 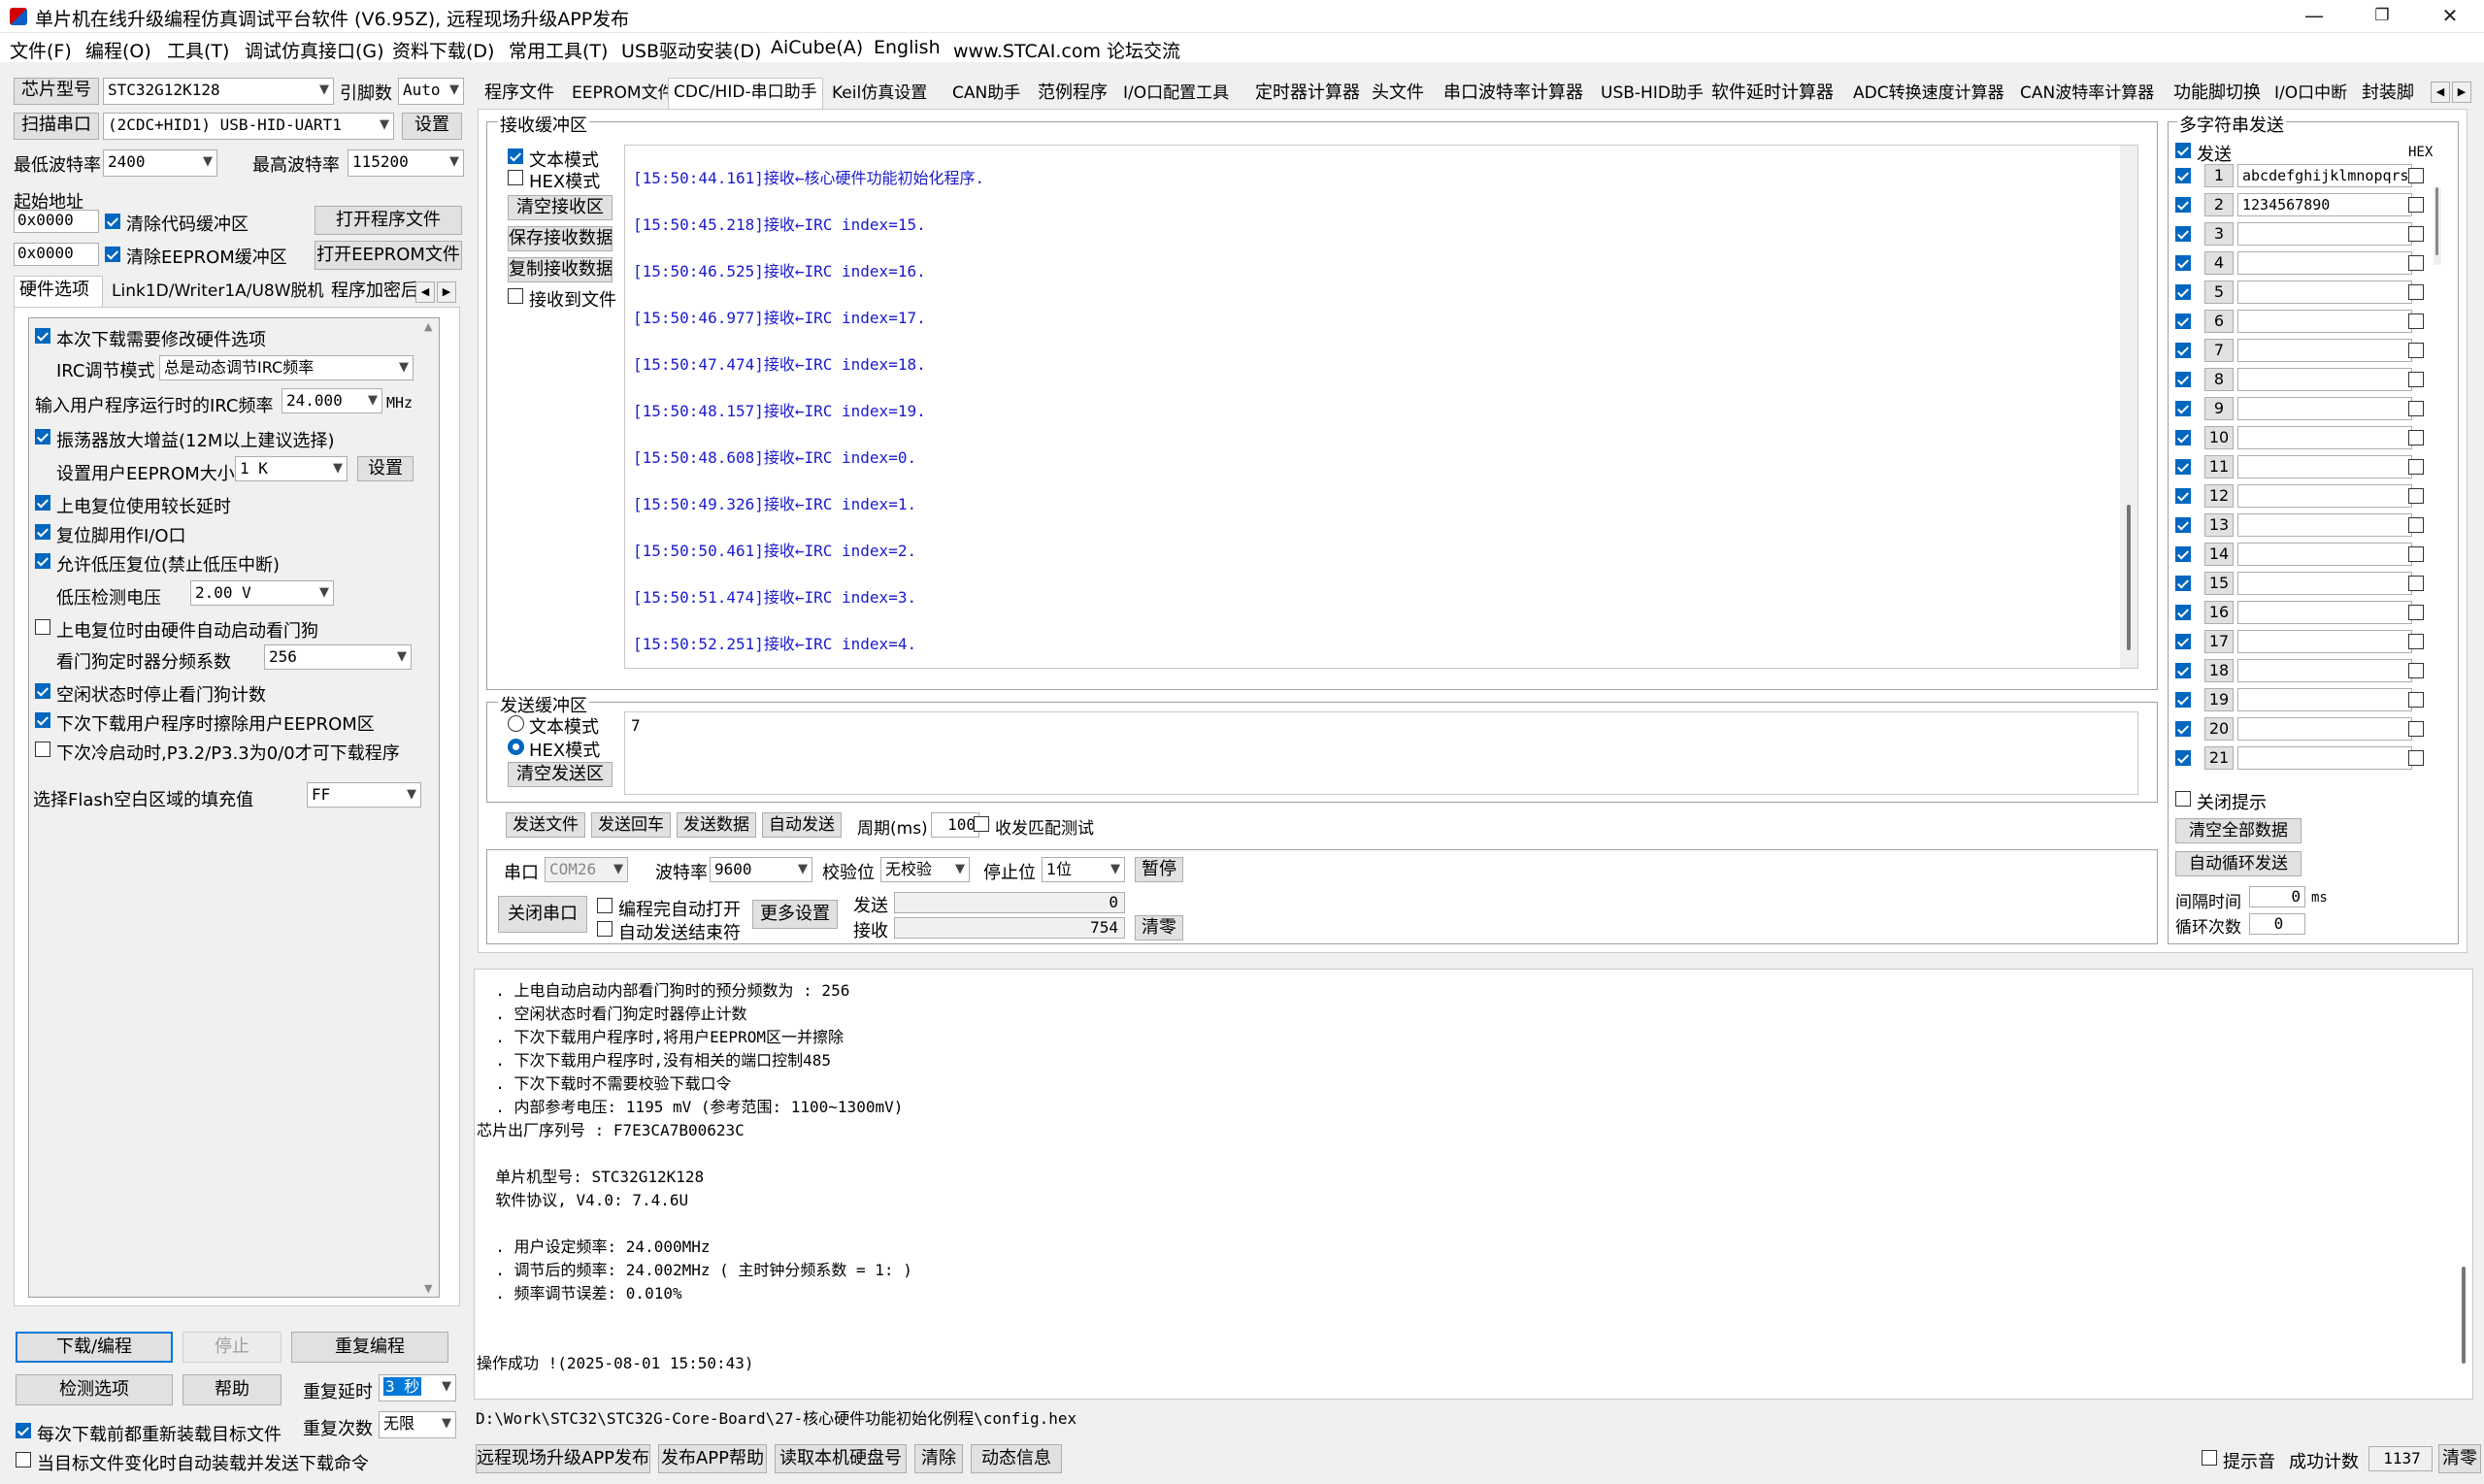 What do you see at coordinates (42, 561) in the screenshot?
I see `low-voltage-reset-checkbox` at bounding box center [42, 561].